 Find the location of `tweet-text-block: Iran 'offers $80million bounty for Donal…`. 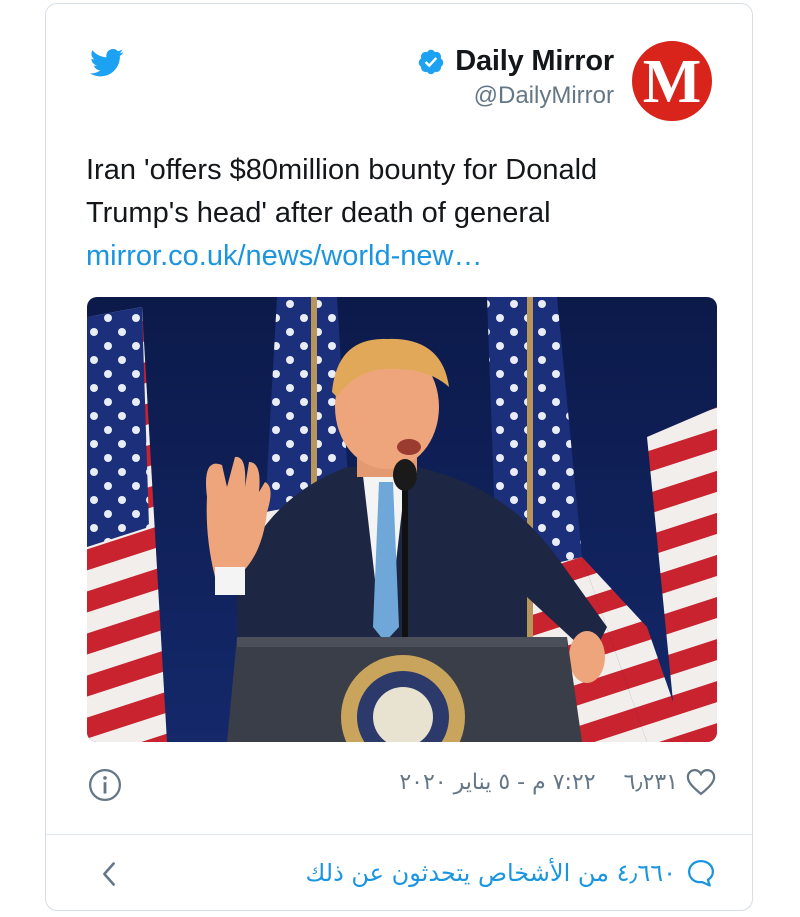

tweet-text-block: Iran 'offers $80million bounty for Donal… is located at coordinates (396, 213).